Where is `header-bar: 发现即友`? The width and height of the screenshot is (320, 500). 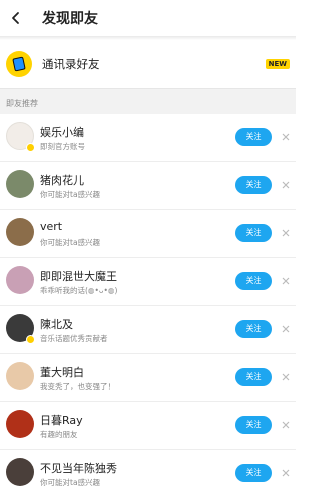 header-bar: 发现即友 is located at coordinates (148, 18).